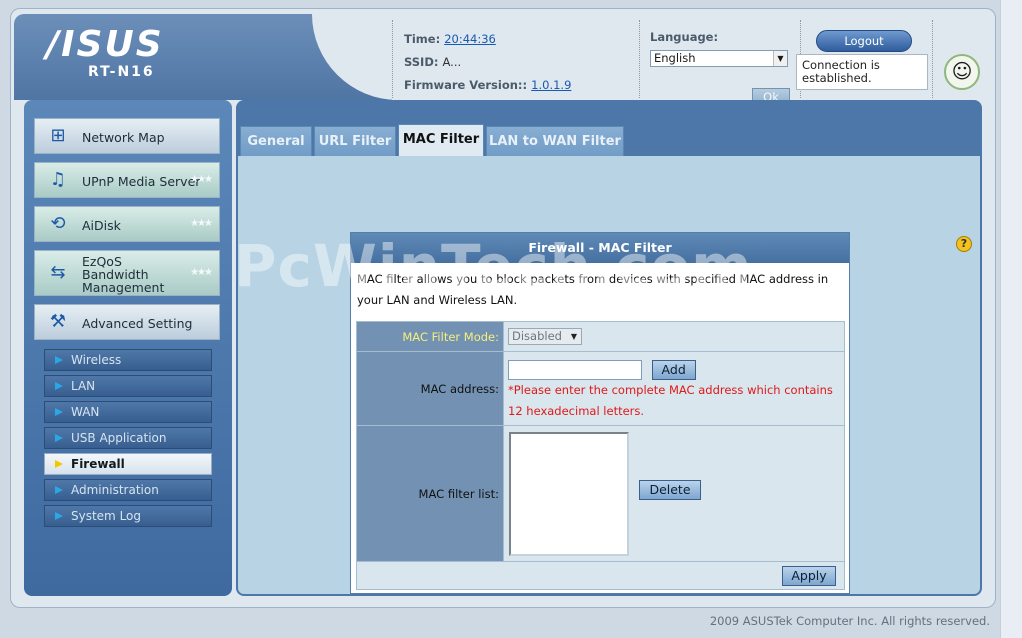  Describe the element at coordinates (58, 223) in the screenshot. I see `aidisk-icon: ⟲` at that location.